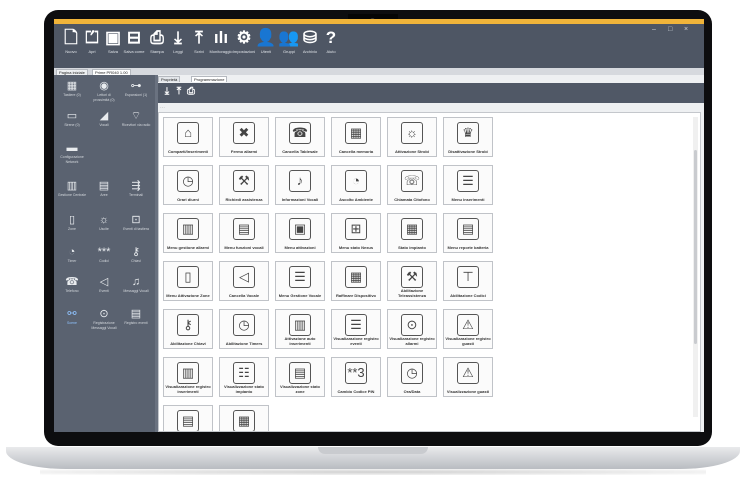  Describe the element at coordinates (468, 137) in the screenshot. I see `function-tile: ♛ Disattivazione Strobi` at that location.